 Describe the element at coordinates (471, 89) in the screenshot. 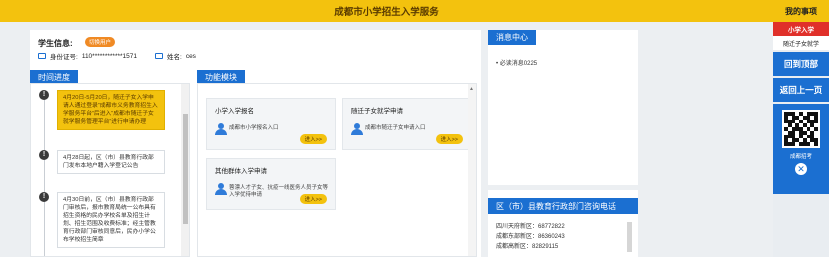

I see `scroll-up-icon: ▲` at that location.